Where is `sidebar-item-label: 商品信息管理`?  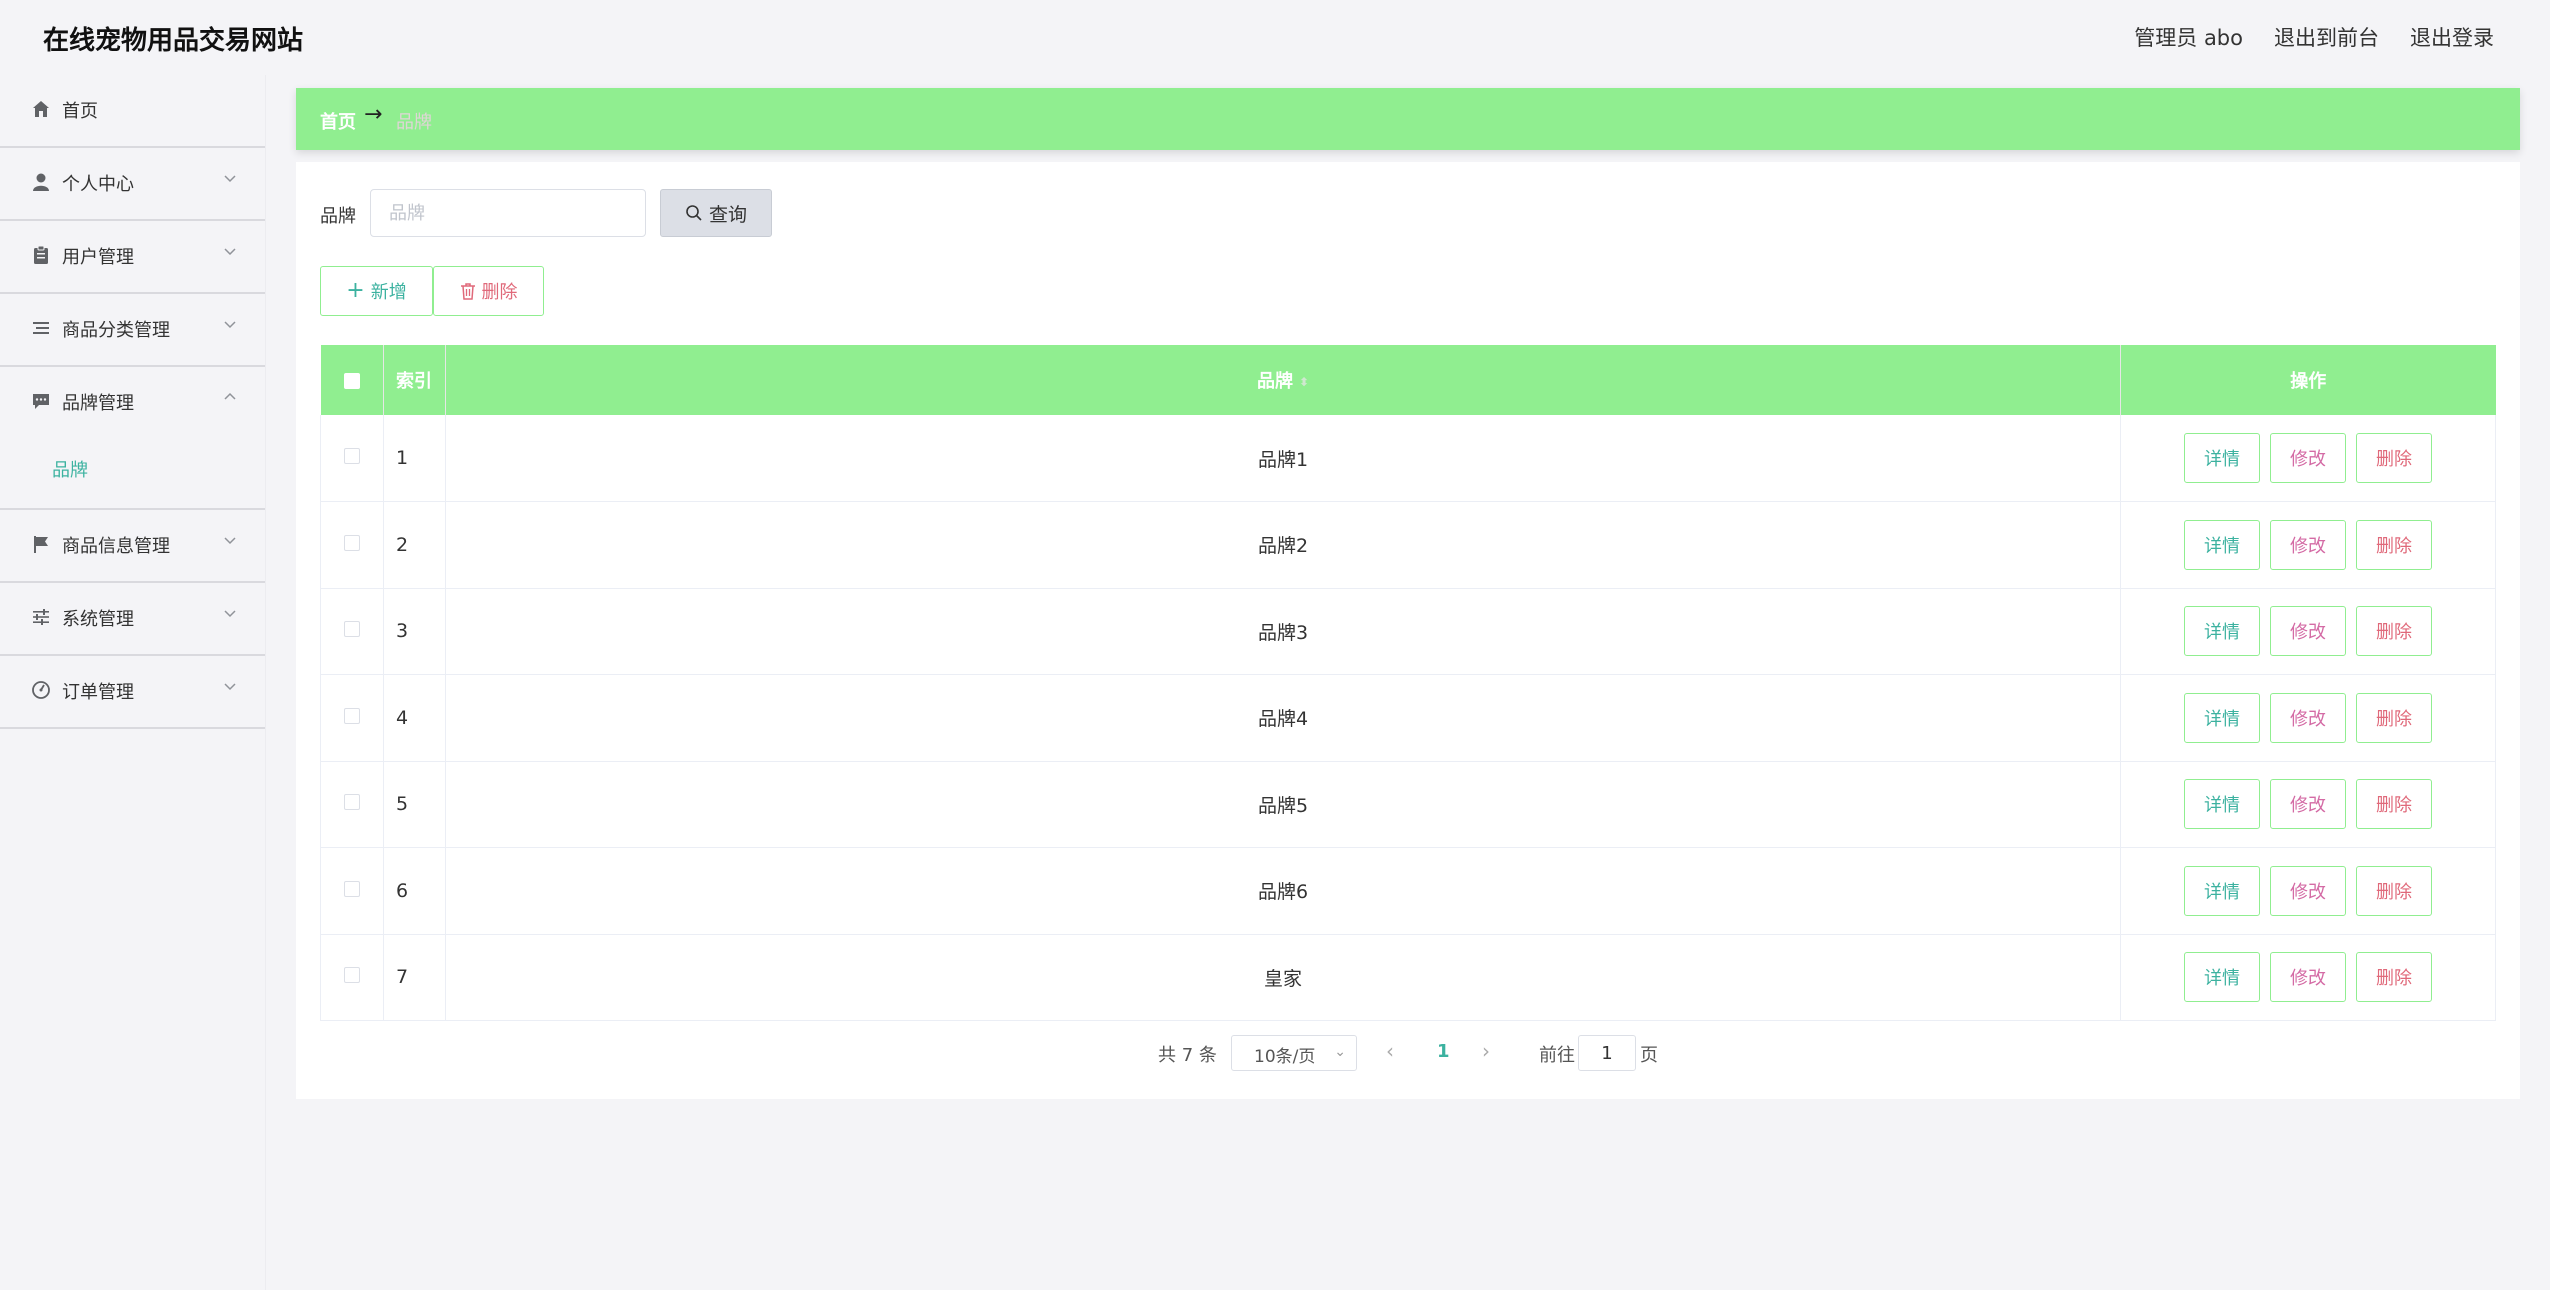 sidebar-item-label: 商品信息管理 is located at coordinates (116, 546).